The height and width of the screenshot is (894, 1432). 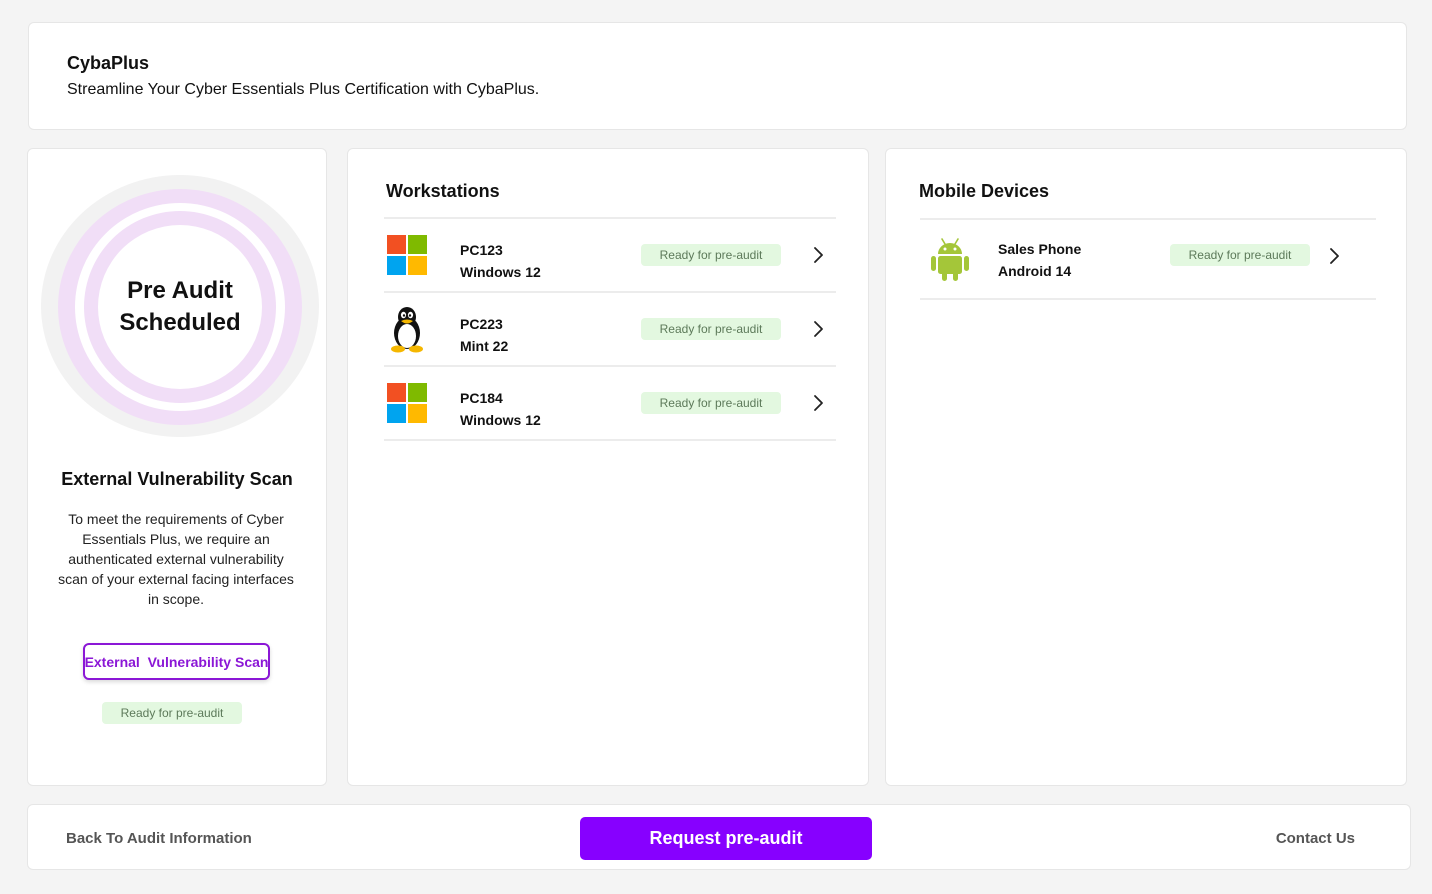 I want to click on request-pre-audit-button: Request pre-audit, so click(x=726, y=838).